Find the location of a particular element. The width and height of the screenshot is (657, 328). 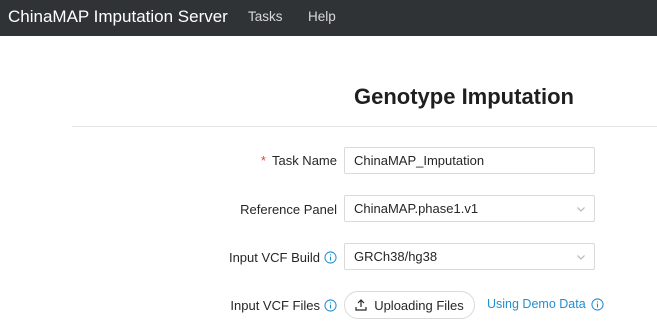

brand-title: ChinaMAP Imputation Server is located at coordinates (118, 18).